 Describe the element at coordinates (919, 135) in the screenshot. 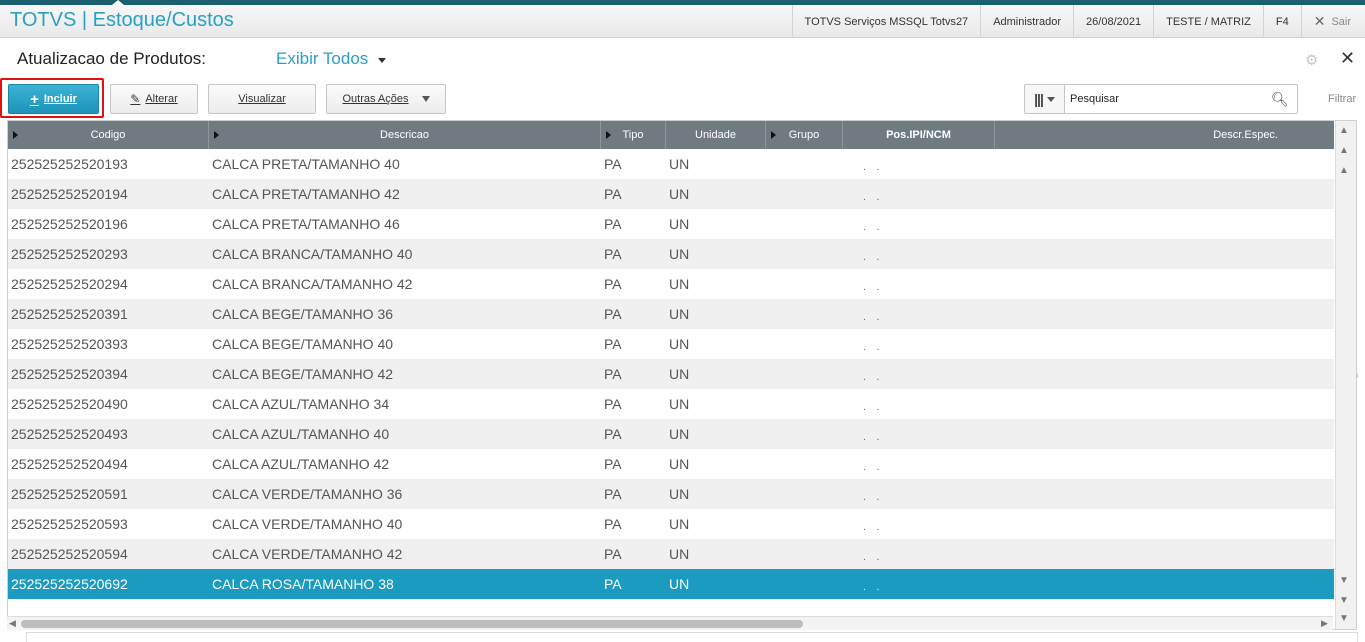

I see `column-header-ncm: Pos.IPI/NCM` at that location.